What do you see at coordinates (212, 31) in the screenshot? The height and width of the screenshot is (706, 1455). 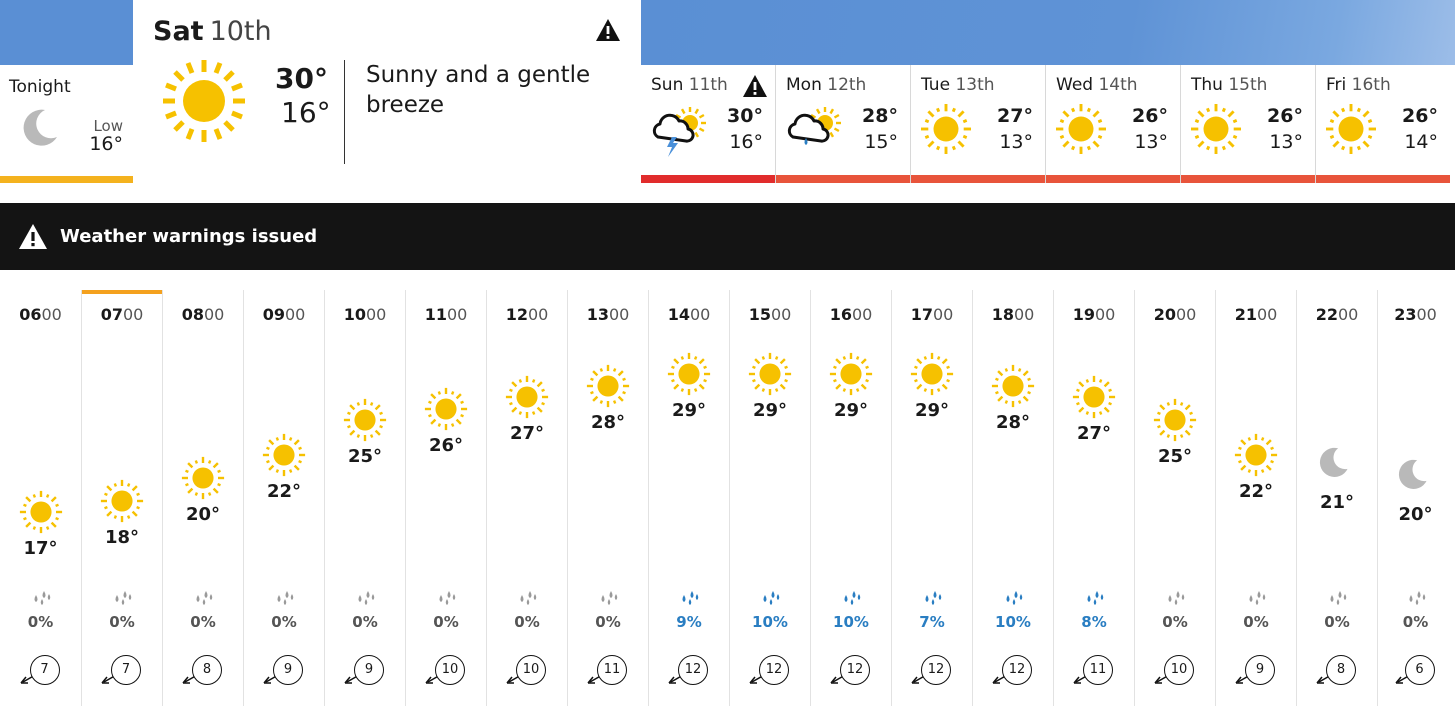 I see `today-date: Sat 10th` at bounding box center [212, 31].